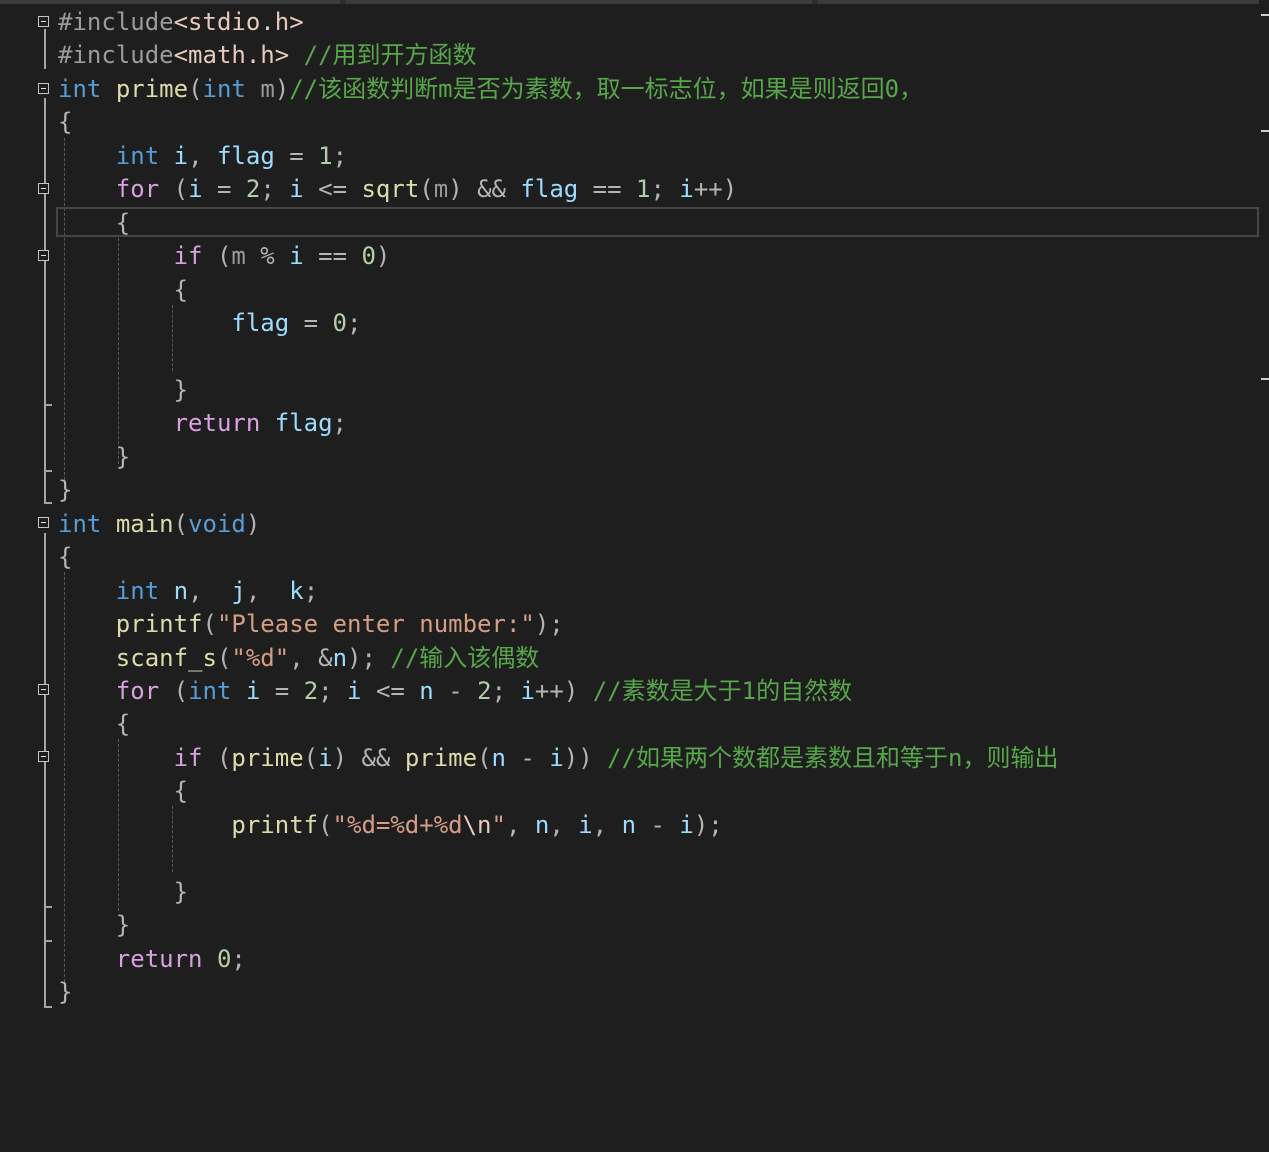  I want to click on code-token: //该函数判断m是否为素数，取一标志位，如果是则返回0，, so click(606, 88).